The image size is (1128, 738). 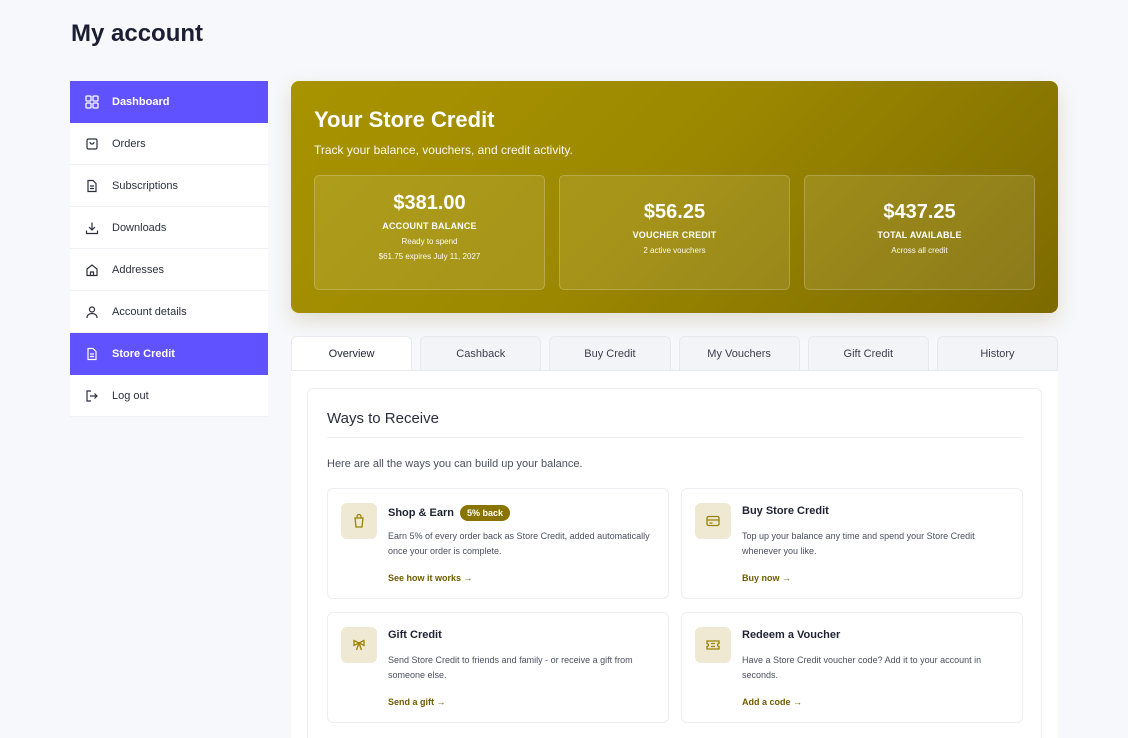 I want to click on divider, so click(x=674, y=437).